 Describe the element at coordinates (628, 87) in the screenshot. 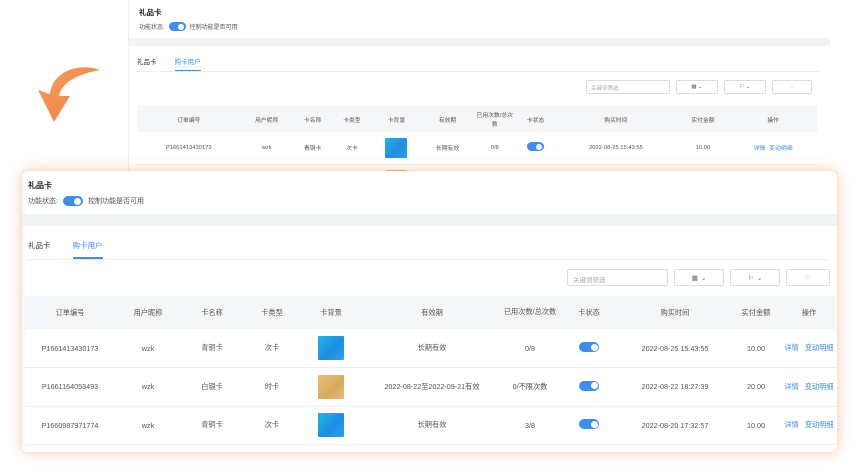

I see `bg-search-input: 关键词筛选` at that location.